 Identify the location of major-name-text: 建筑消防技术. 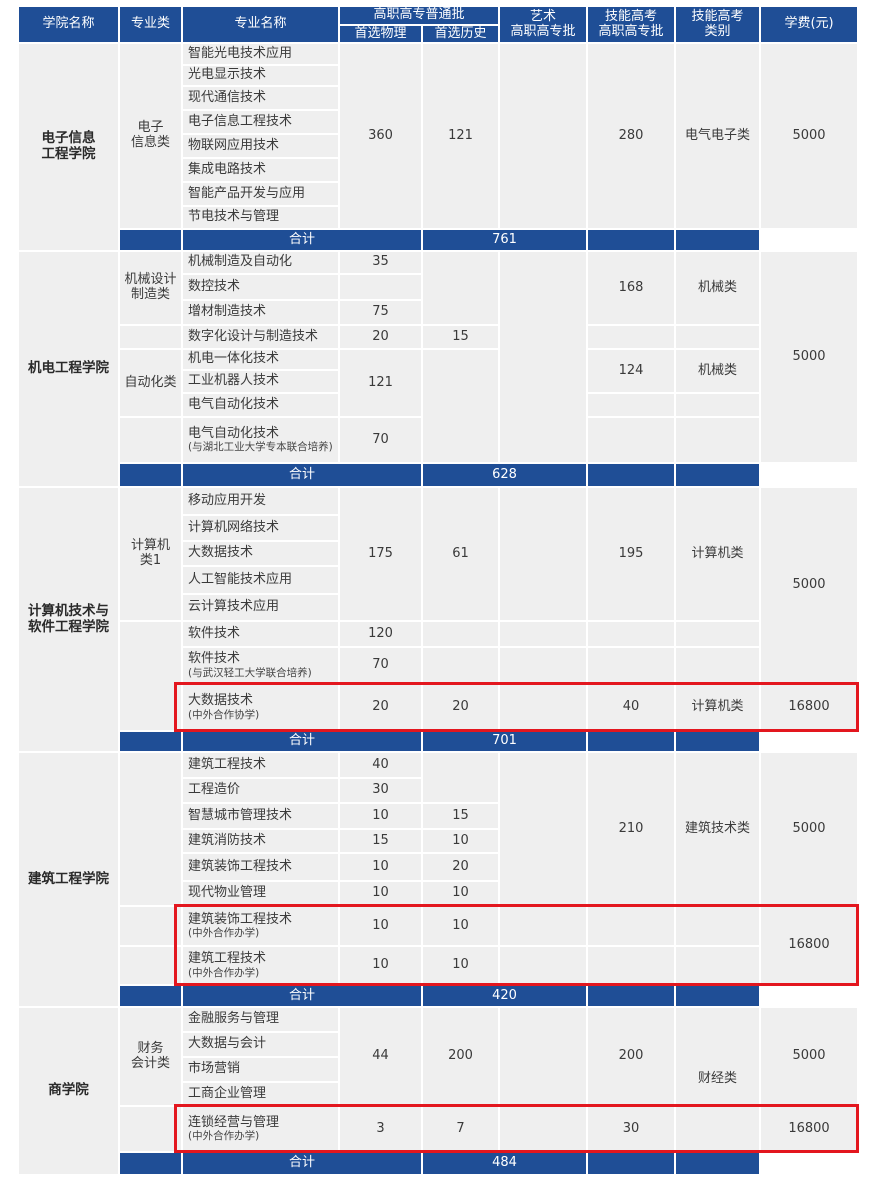
(227, 840).